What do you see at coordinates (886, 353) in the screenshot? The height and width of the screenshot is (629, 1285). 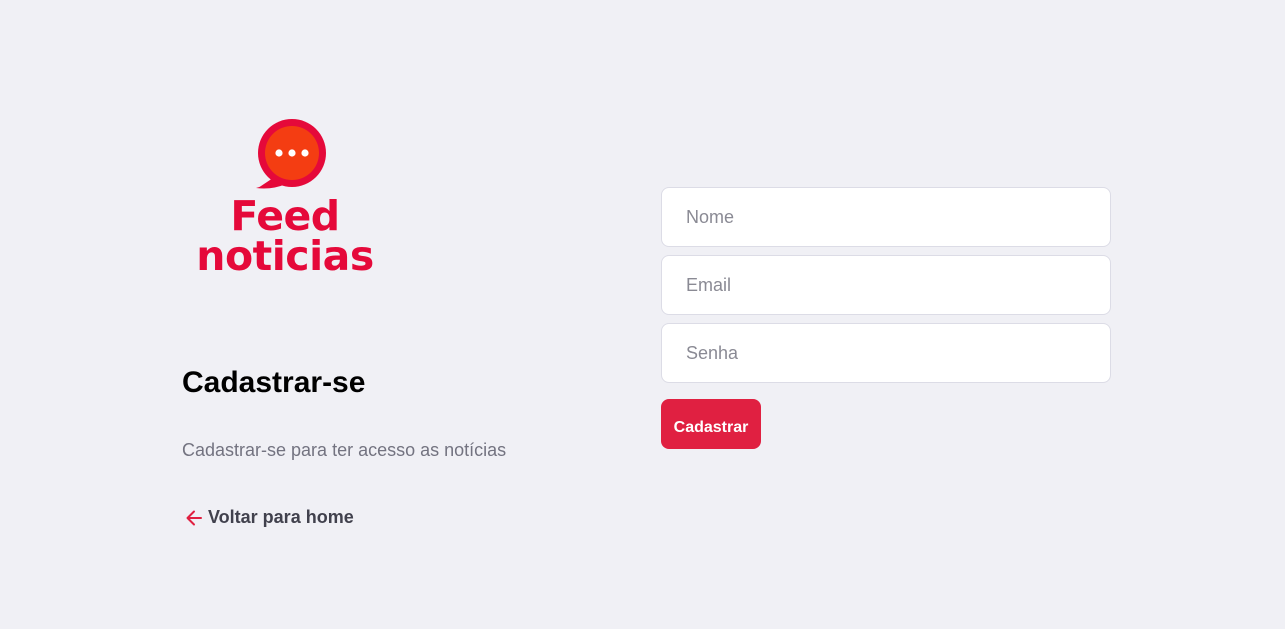 I see `password-field` at bounding box center [886, 353].